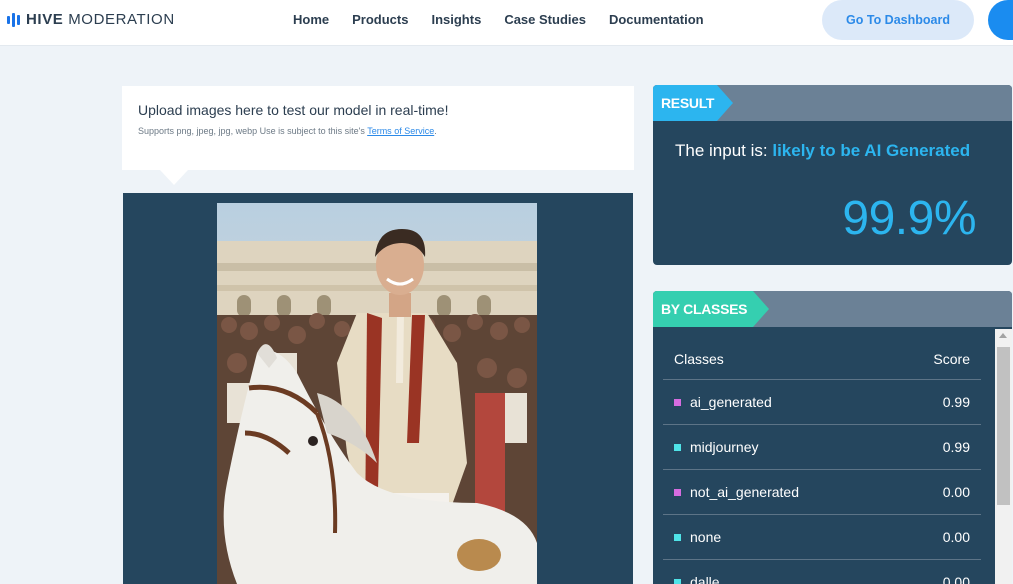  Describe the element at coordinates (721, 150) in the screenshot. I see `result-prefix: The input is:` at that location.